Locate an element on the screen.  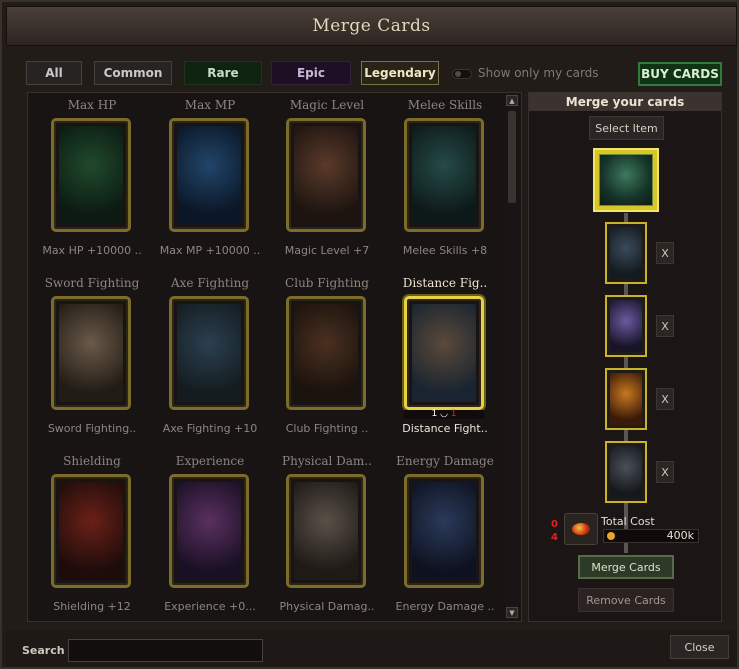
card-tile: Max HP Max HP +10000 .. is located at coordinates (92, 183).